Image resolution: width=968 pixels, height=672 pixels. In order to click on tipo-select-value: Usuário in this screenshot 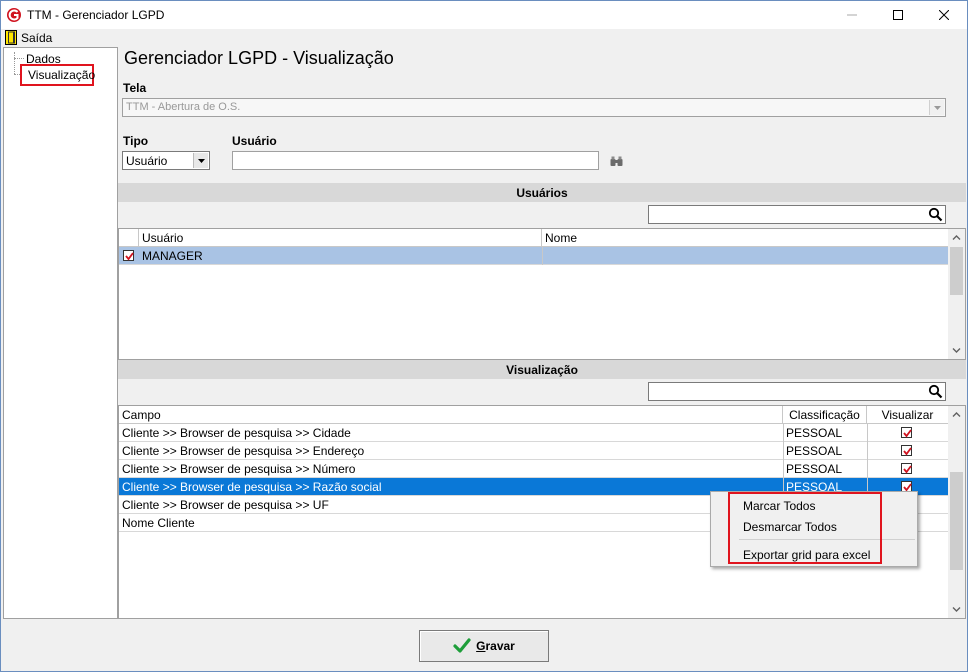, I will do `click(147, 161)`.